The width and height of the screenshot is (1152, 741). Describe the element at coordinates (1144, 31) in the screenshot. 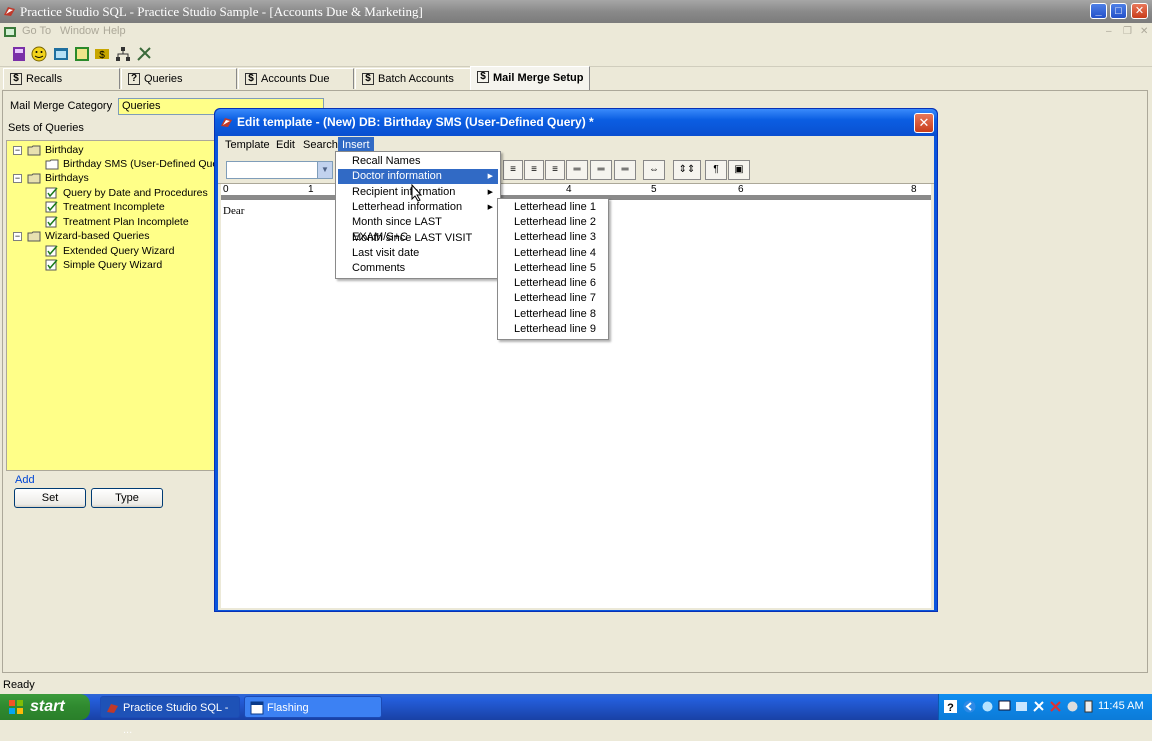

I see `mdi-close-button: ✕` at that location.